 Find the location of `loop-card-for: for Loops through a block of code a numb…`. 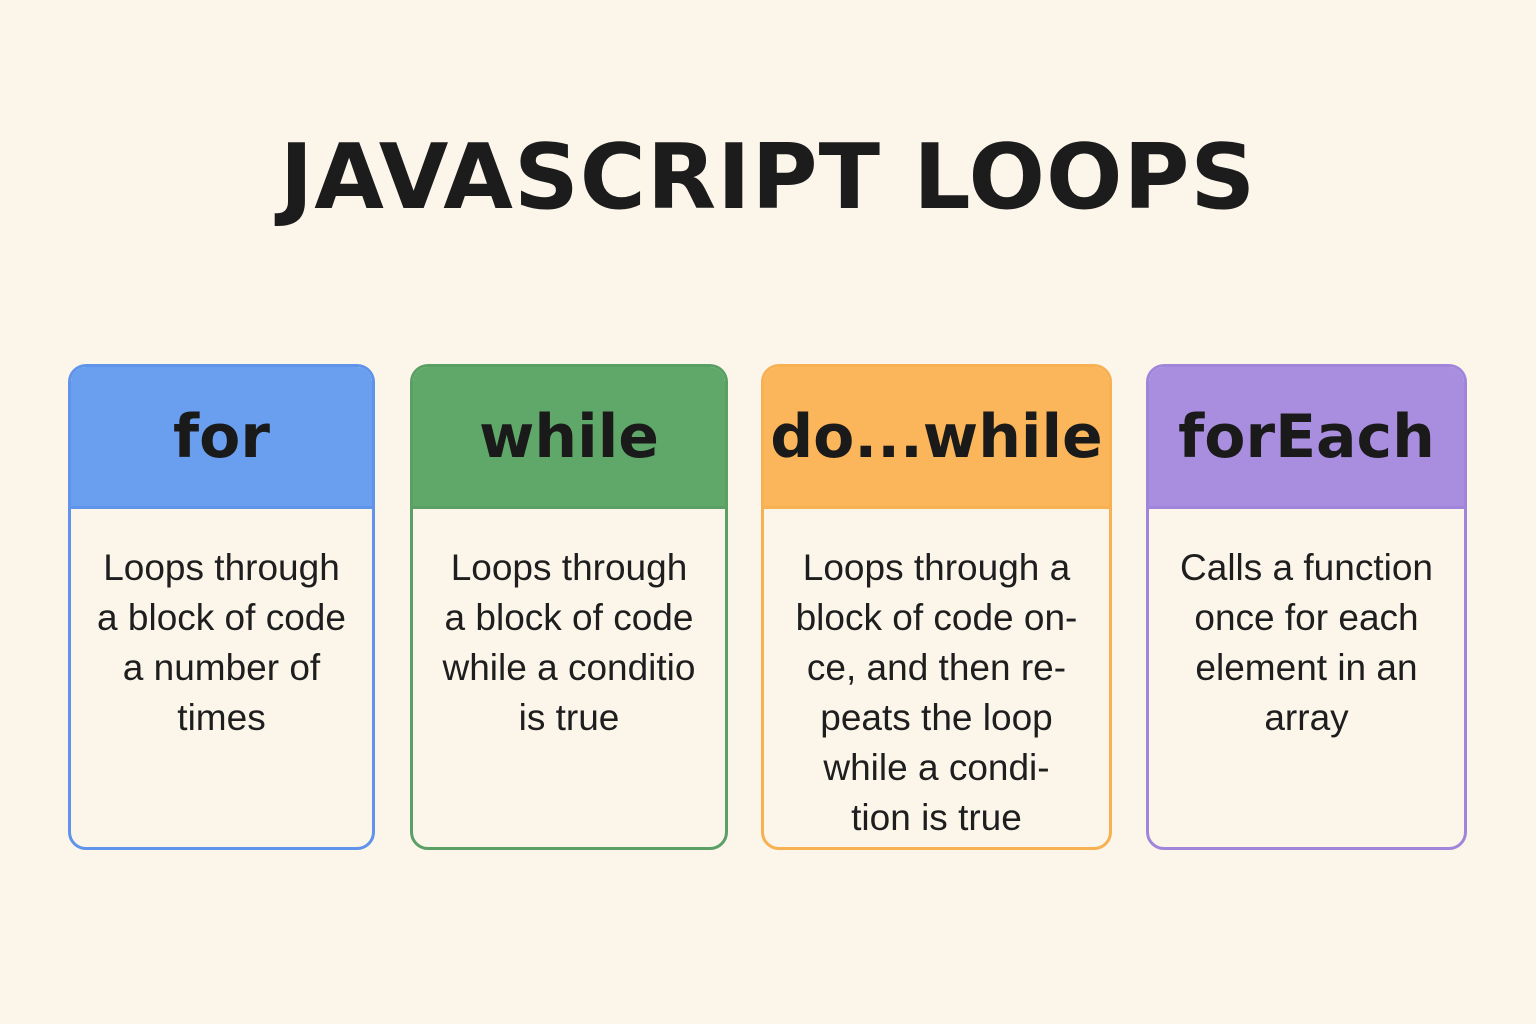

loop-card-for: for Loops through a block of code a numb… is located at coordinates (221, 607).